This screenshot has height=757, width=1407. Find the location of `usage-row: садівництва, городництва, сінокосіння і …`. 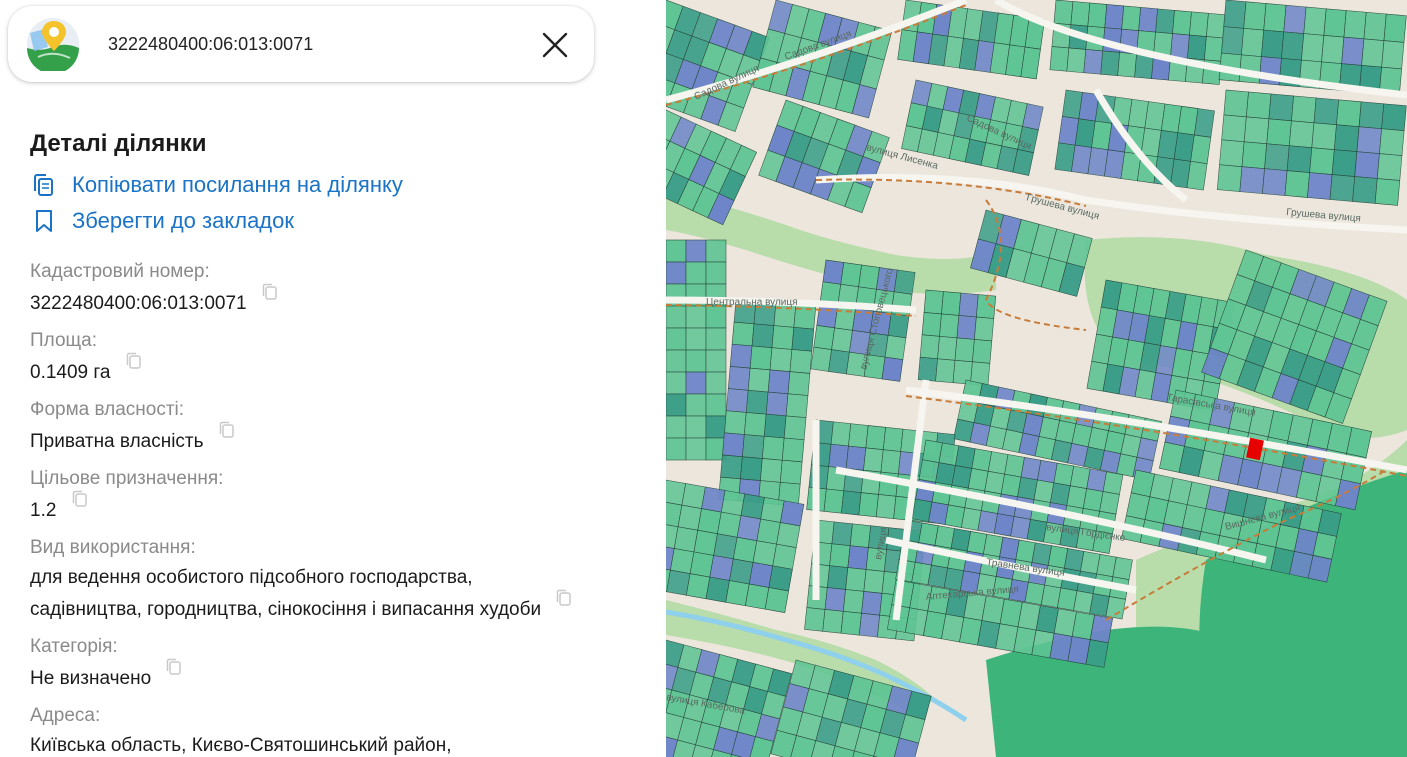

usage-row: садівництва, городництва, сінокосіння і … is located at coordinates (302, 607).